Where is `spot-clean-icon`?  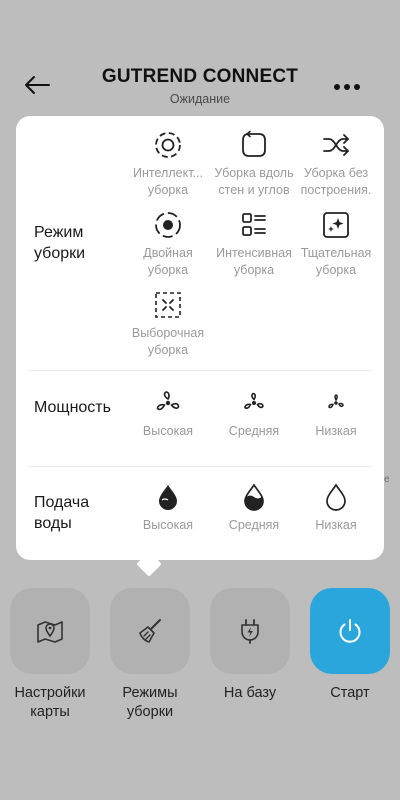
spot-clean-icon is located at coordinates (168, 305).